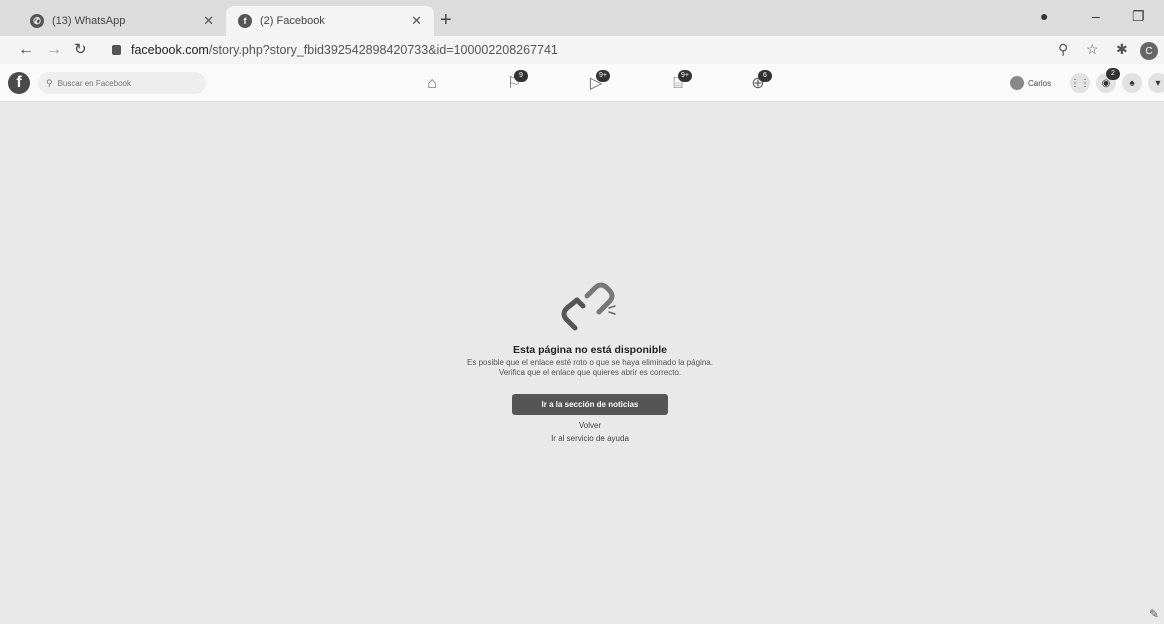  What do you see at coordinates (1092, 49) in the screenshot?
I see `star-icon: ☆` at bounding box center [1092, 49].